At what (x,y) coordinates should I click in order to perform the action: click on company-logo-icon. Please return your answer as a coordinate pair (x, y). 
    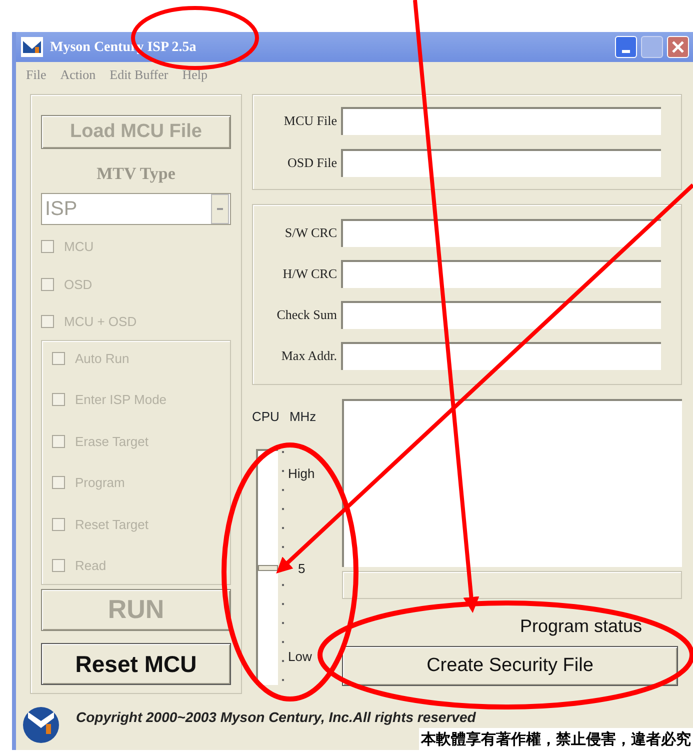
    Looking at the image, I should click on (41, 724).